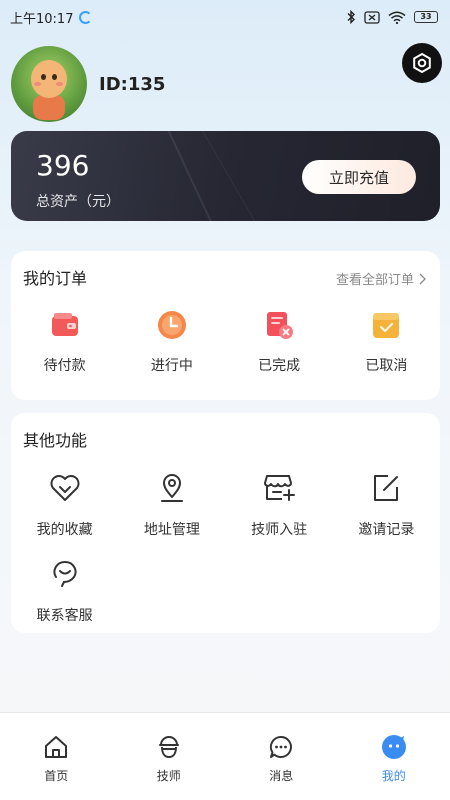 The height and width of the screenshot is (800, 450). I want to click on sim-off-icon, so click(372, 17).